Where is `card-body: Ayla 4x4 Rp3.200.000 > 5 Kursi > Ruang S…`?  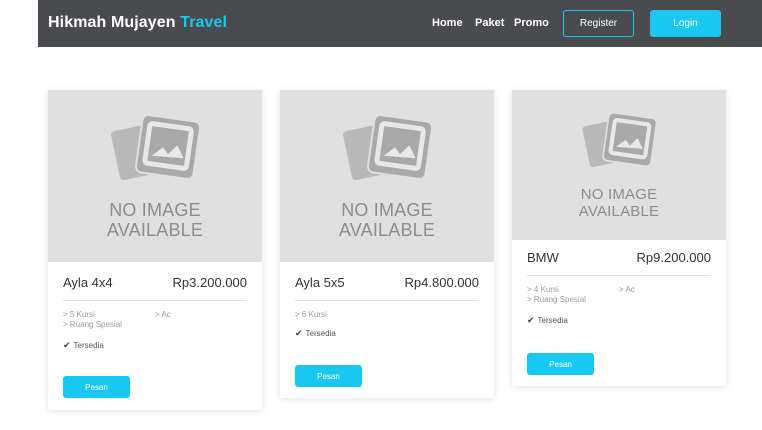
card-body: Ayla 4x4 Rp3.200.000 > 5 Kursi > Ruang S… is located at coordinates (155, 313).